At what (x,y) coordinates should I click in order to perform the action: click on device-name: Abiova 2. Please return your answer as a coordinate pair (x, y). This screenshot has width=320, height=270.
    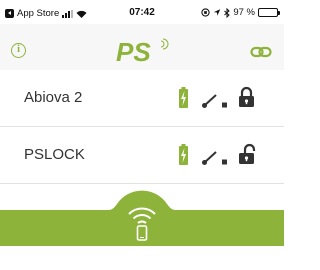
    Looking at the image, I should click on (53, 97).